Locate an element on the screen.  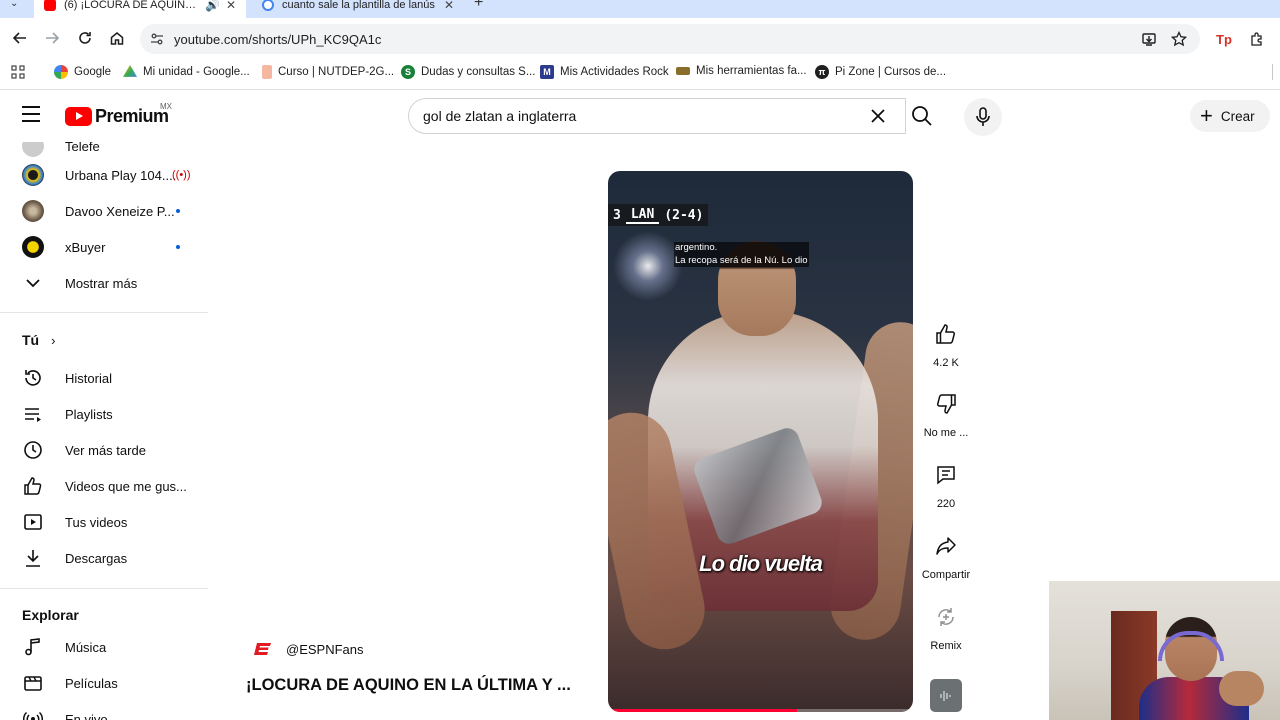
youtube-play-icon is located at coordinates (78, 116).